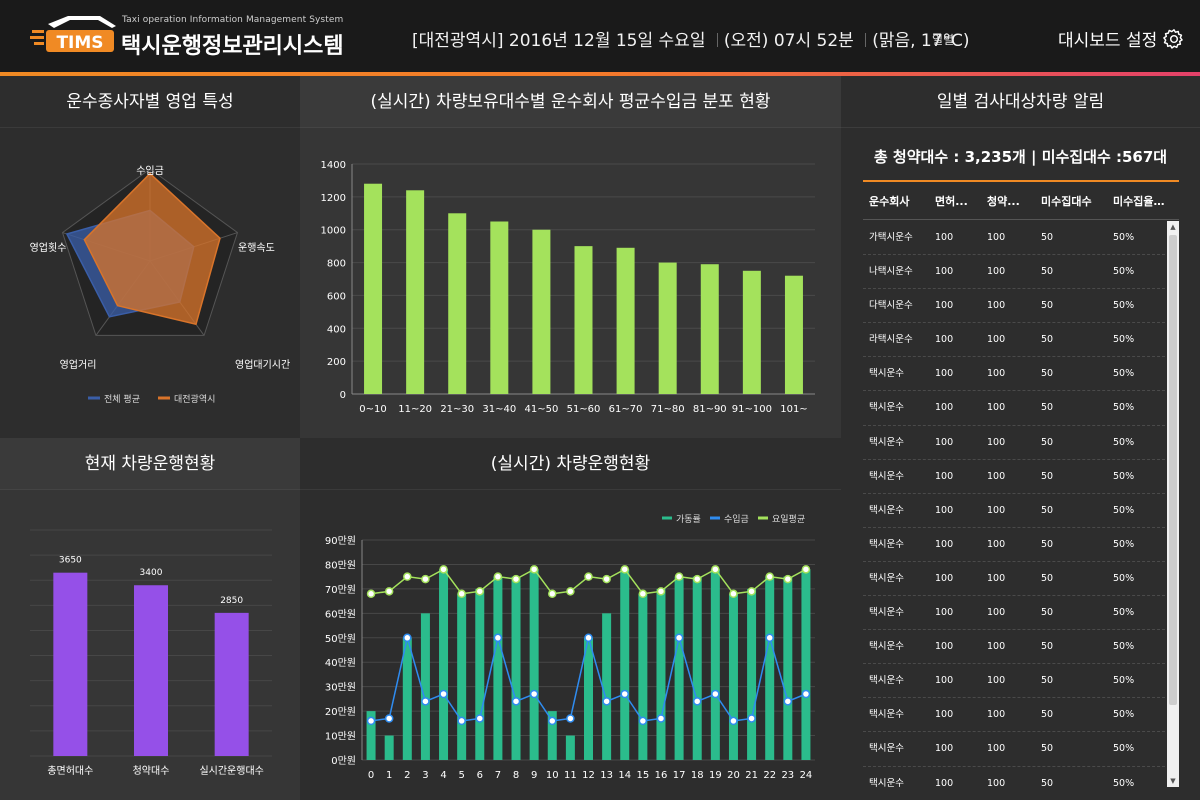  What do you see at coordinates (899, 201) in the screenshot?
I see `column-header-company: 운수회사` at bounding box center [899, 201].